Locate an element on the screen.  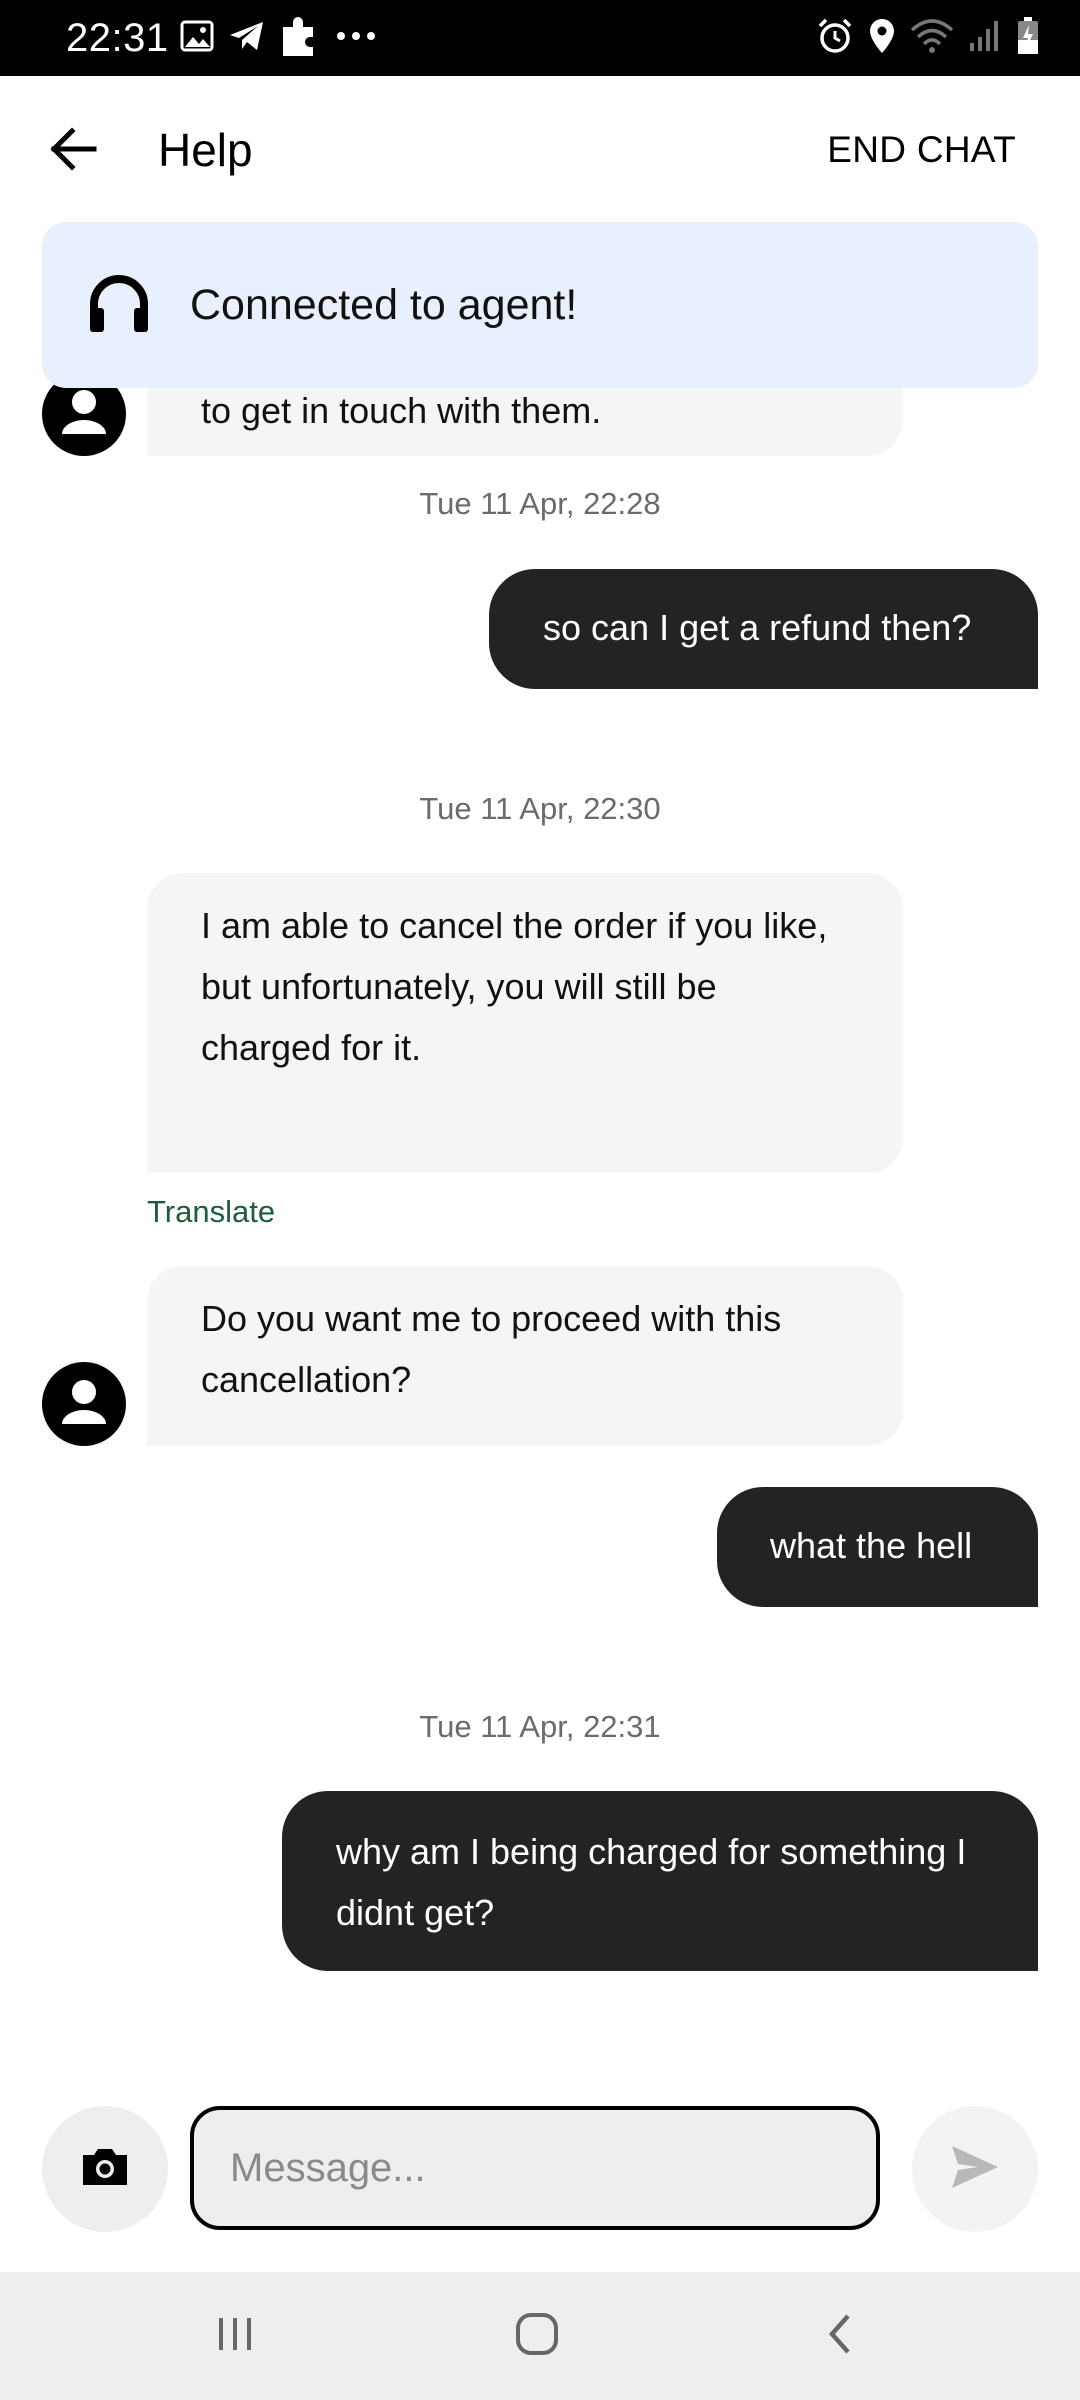
status-right-icons is located at coordinates (928, 38).